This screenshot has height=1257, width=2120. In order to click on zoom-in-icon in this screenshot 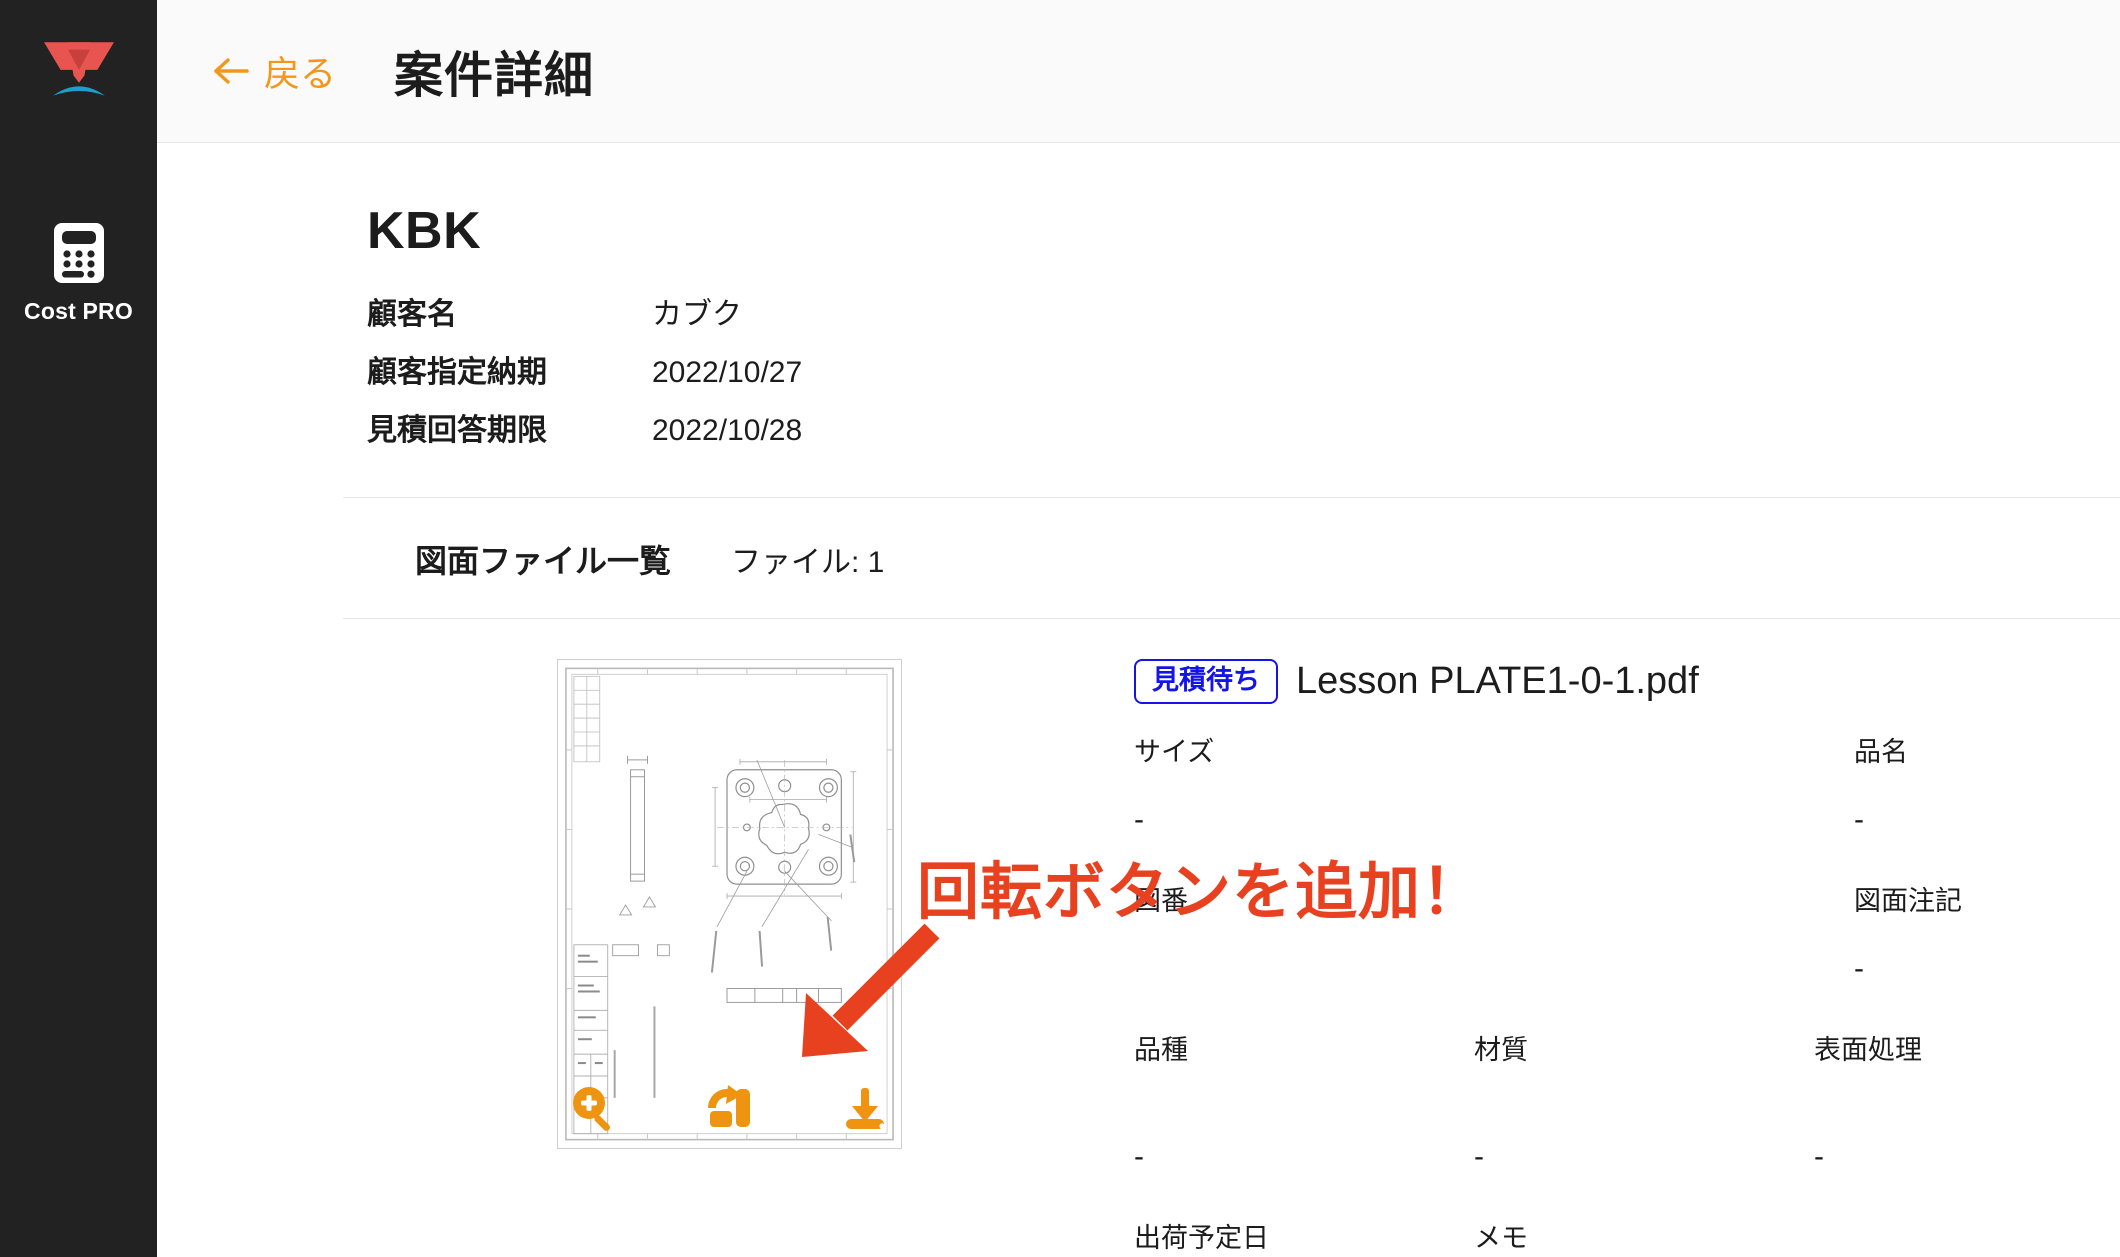, I will do `click(594, 1108)`.